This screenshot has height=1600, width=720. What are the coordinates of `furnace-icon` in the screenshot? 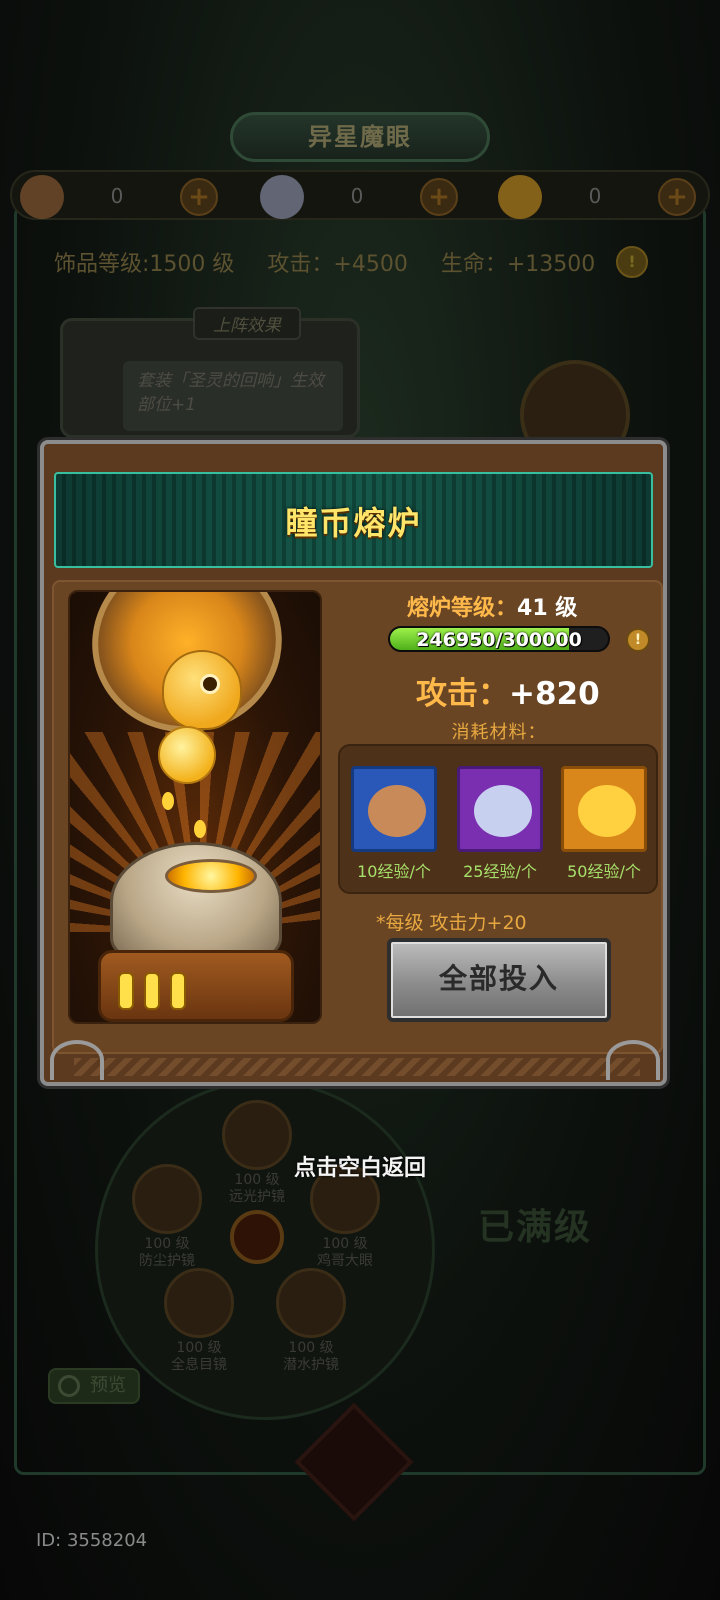 It's located at (196, 922).